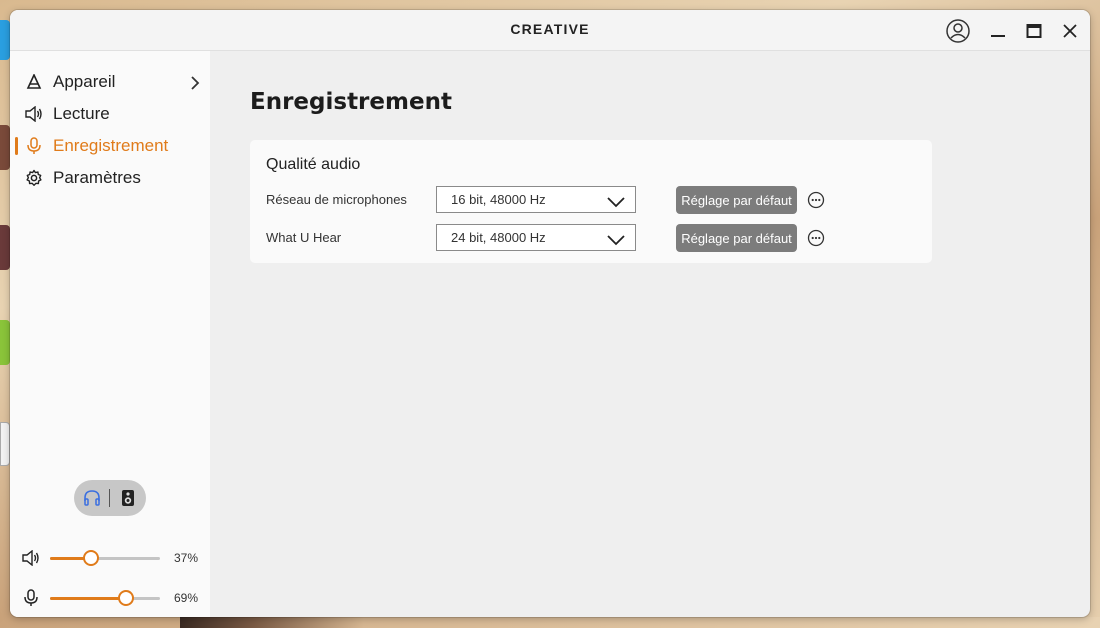  Describe the element at coordinates (105, 558) in the screenshot. I see `volume-slider` at that location.